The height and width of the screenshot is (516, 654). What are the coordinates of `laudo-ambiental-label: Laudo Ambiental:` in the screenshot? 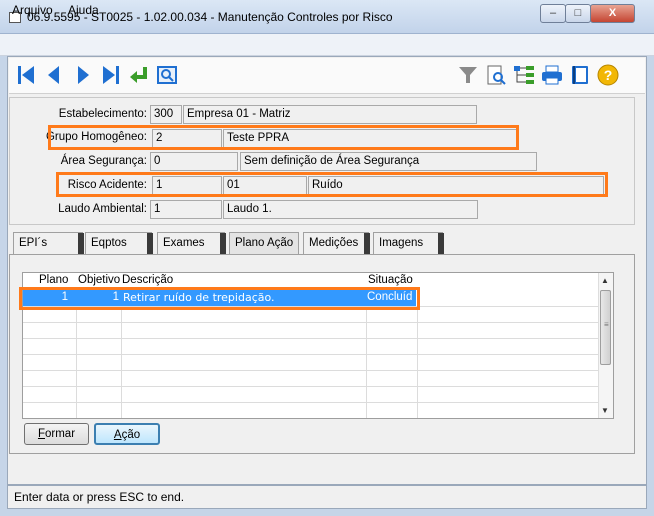 It's located at (102, 209).